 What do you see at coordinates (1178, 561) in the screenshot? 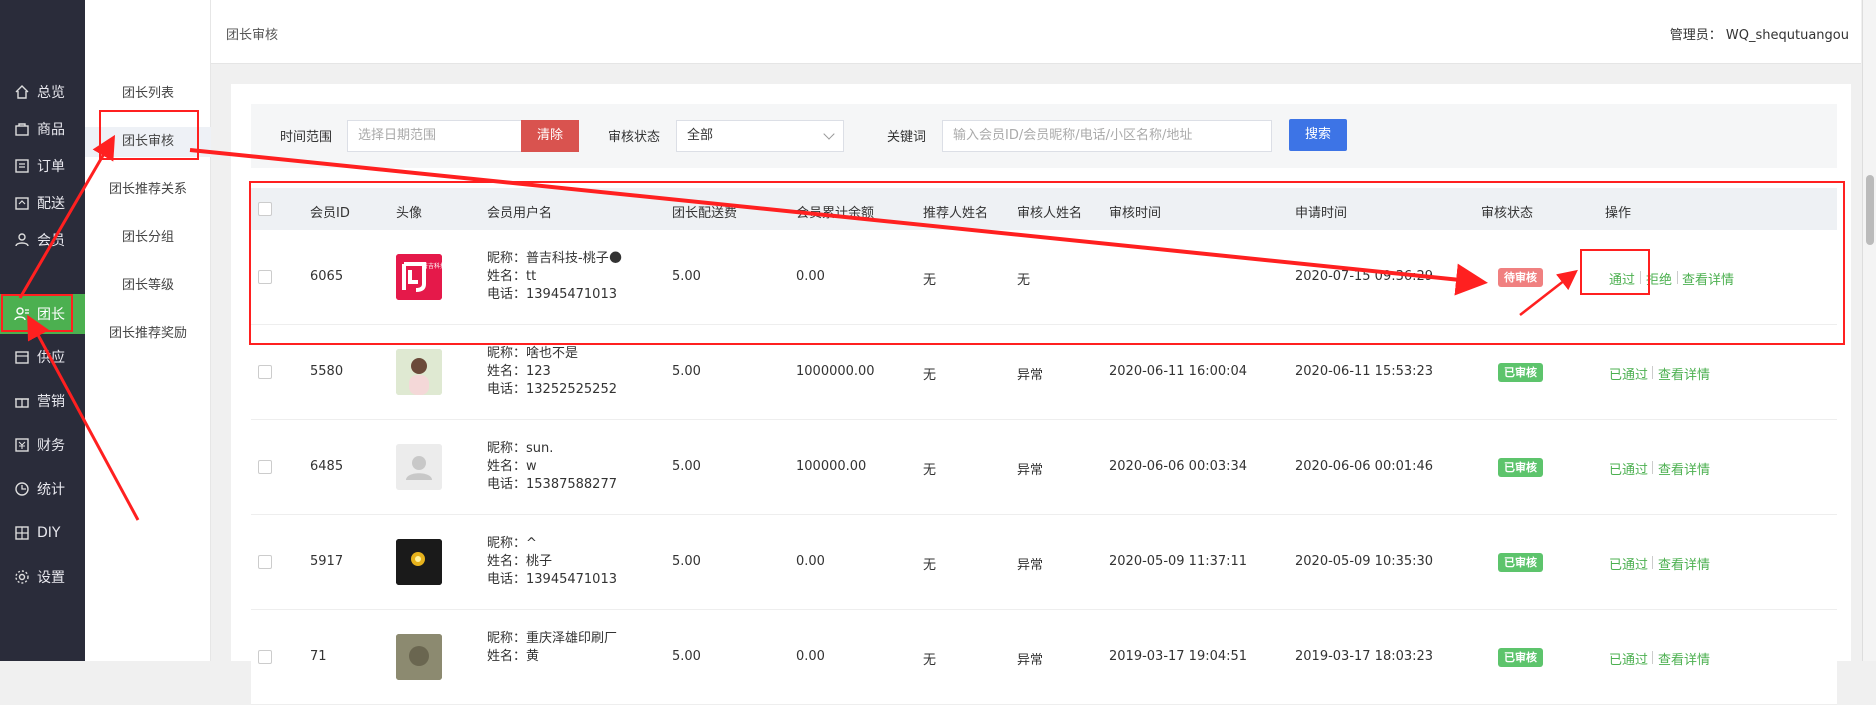
I see `review-time: 2020-05-09 11:37:11` at bounding box center [1178, 561].